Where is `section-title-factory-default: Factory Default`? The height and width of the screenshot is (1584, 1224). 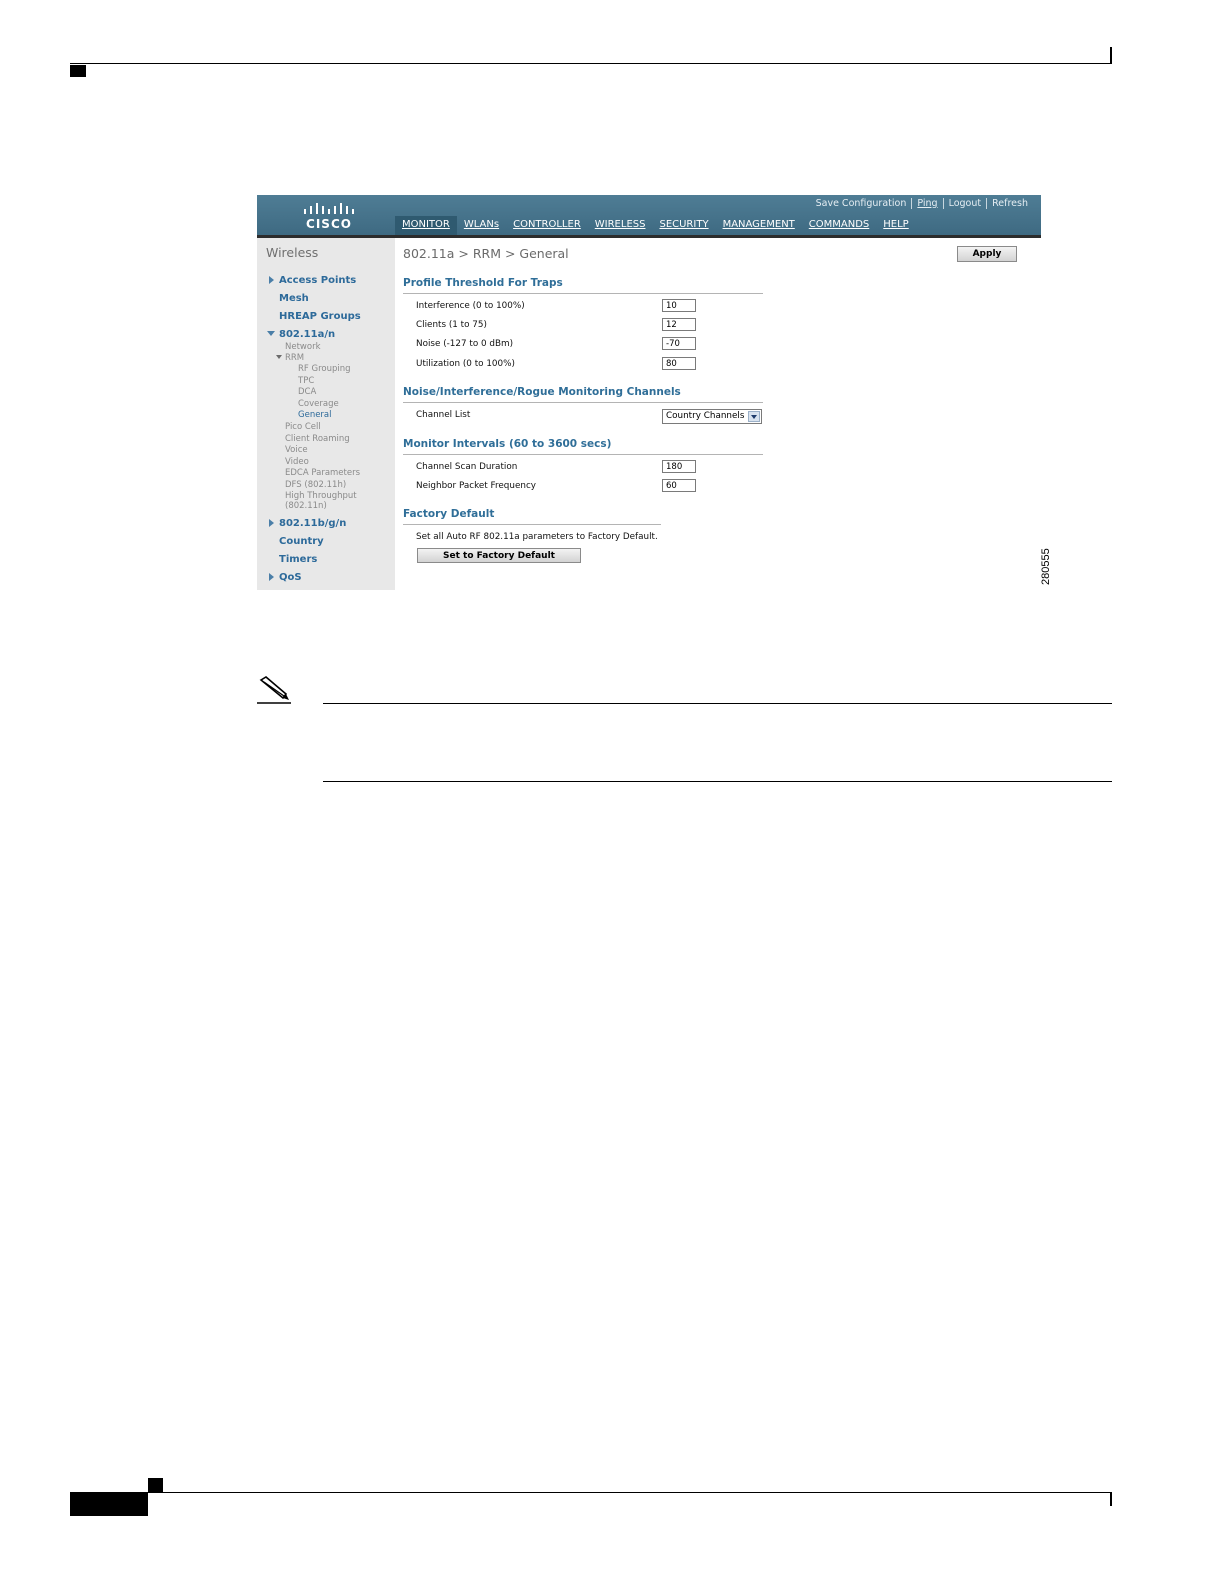
section-title-factory-default: Factory Default is located at coordinates (449, 514).